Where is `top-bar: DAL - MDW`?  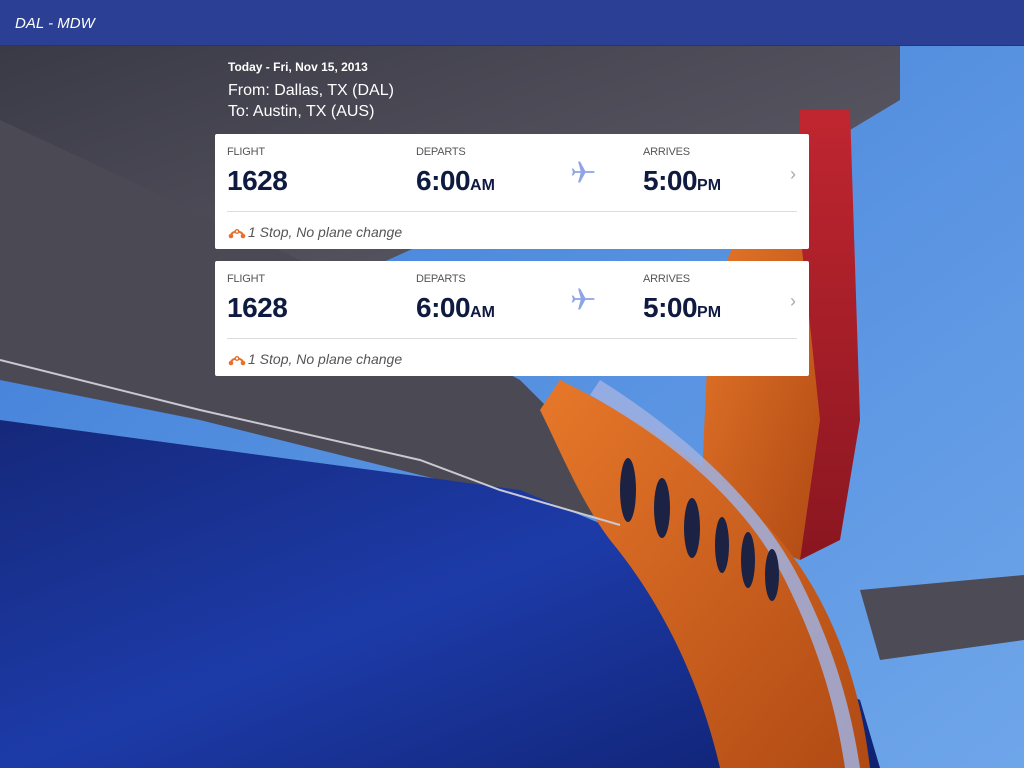 top-bar: DAL - MDW is located at coordinates (512, 23).